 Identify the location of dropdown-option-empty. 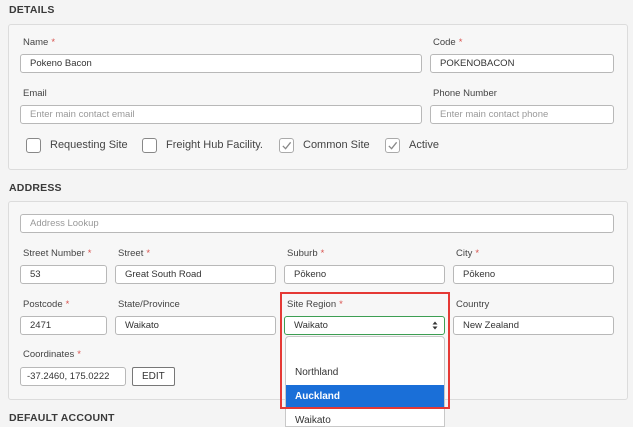
(365, 349).